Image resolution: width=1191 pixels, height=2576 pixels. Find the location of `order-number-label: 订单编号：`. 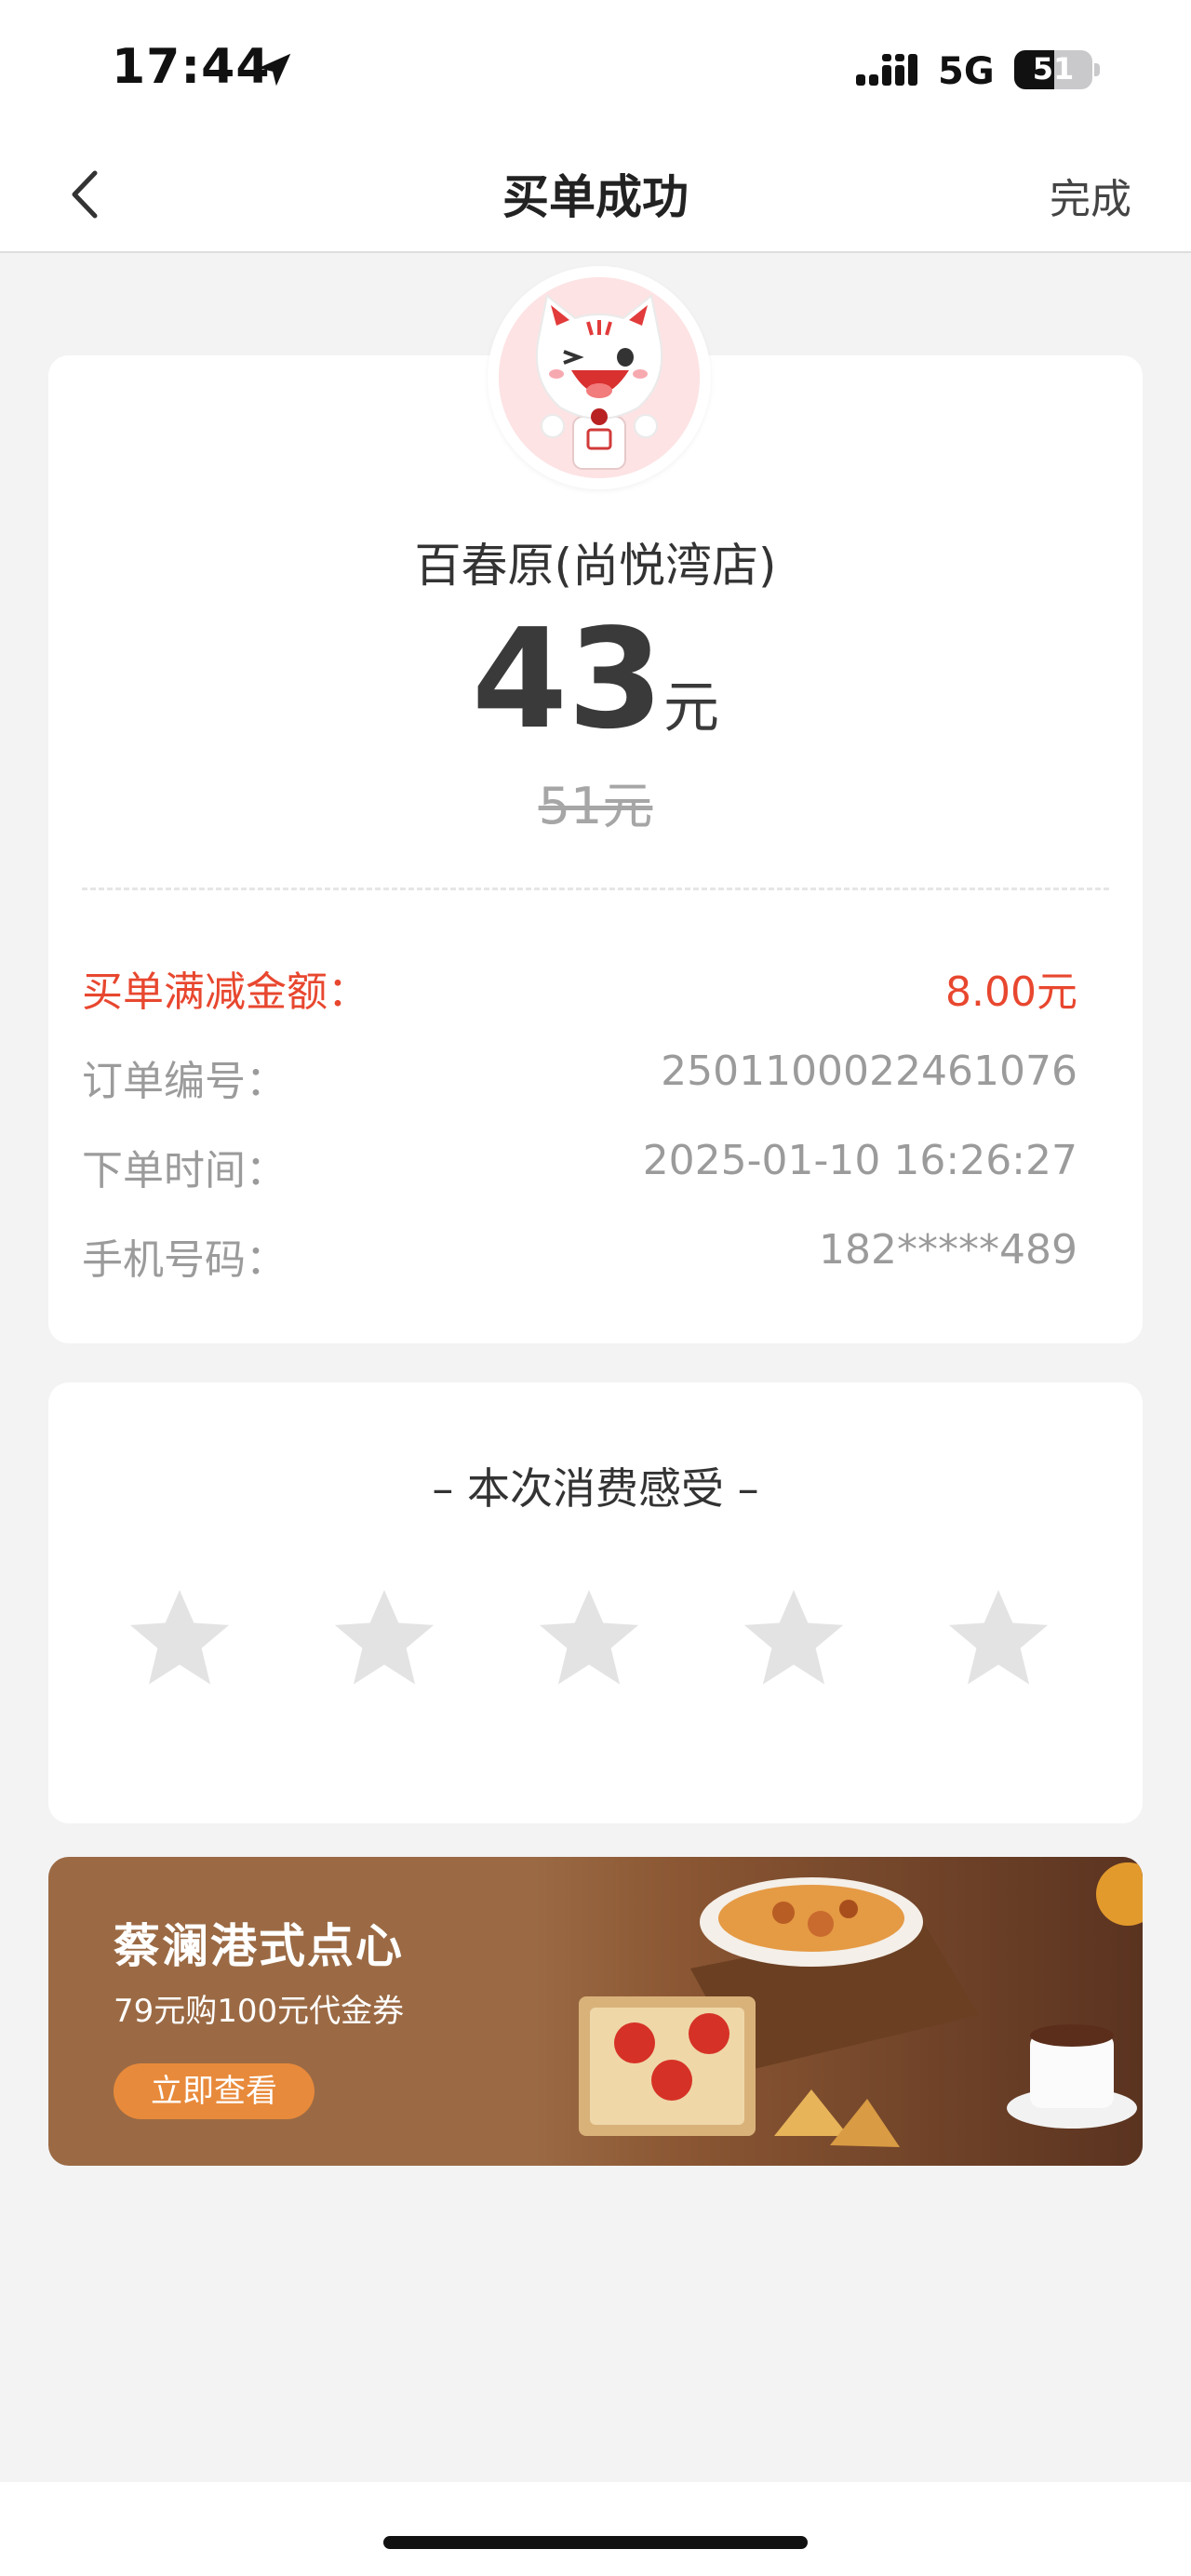

order-number-label: 订单编号： is located at coordinates (184, 1081).